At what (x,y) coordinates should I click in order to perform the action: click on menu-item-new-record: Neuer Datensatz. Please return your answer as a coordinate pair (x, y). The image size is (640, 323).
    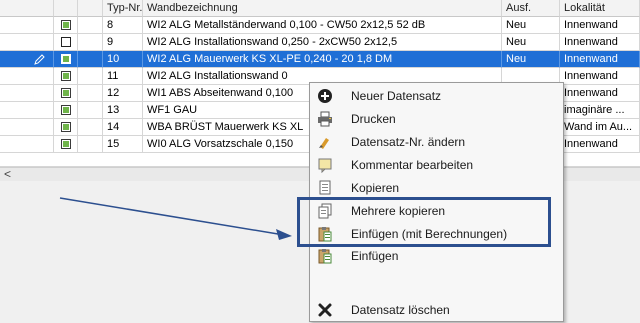
    Looking at the image, I should click on (437, 96).